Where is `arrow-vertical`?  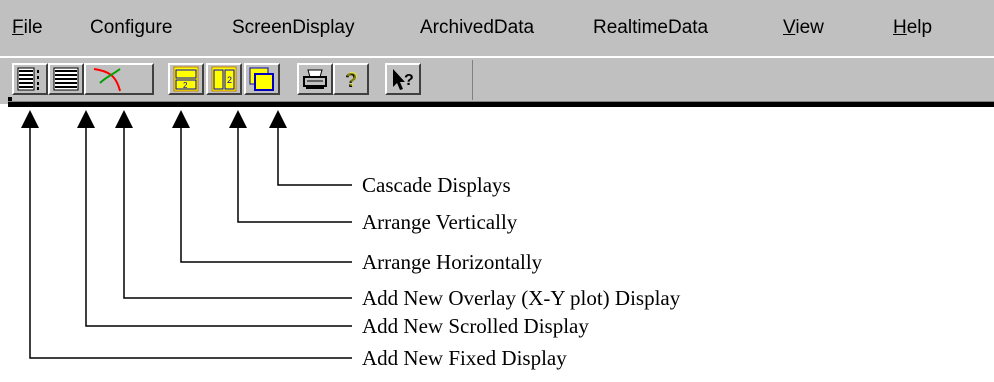
arrow-vertical is located at coordinates (238, 119).